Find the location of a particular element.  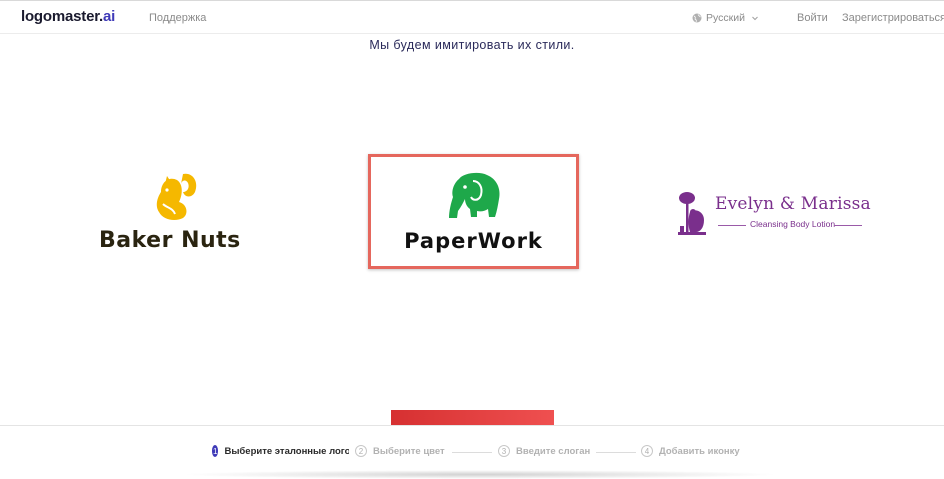

step-number: 2 is located at coordinates (361, 451).